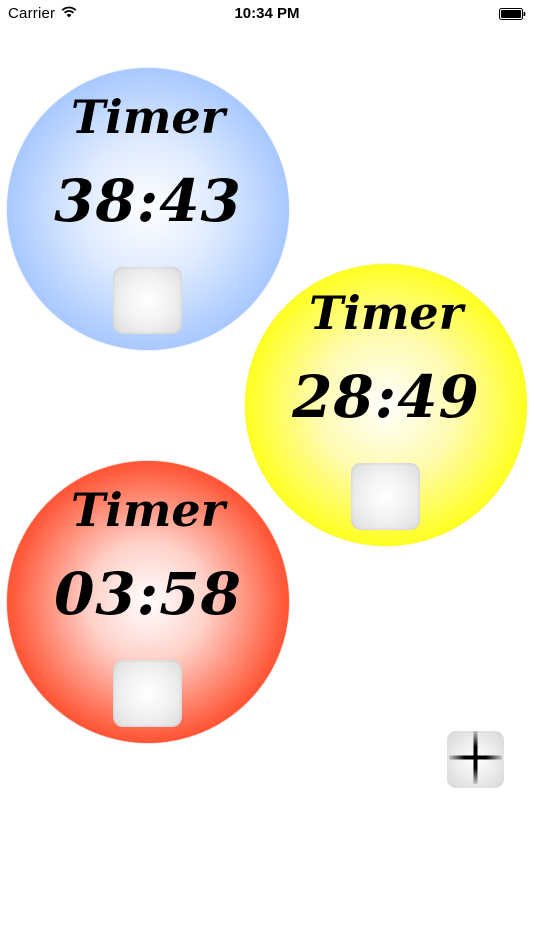 This screenshot has width=534, height=950. I want to click on timer-countdown: 38:43, so click(148, 201).